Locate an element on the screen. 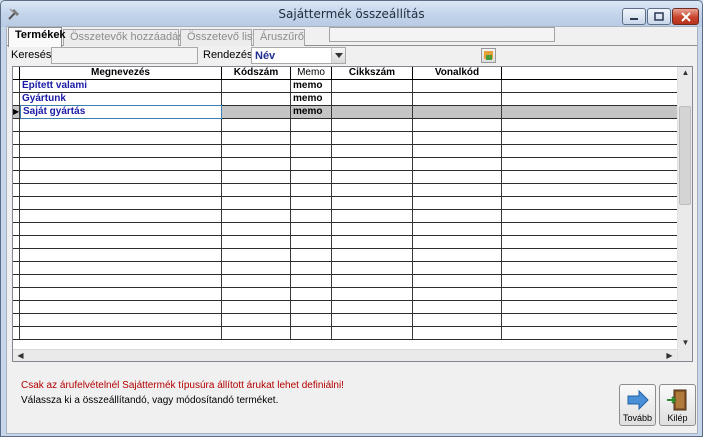 This screenshot has width=703, height=437. scroll-left-icon: ◀ is located at coordinates (20, 355).